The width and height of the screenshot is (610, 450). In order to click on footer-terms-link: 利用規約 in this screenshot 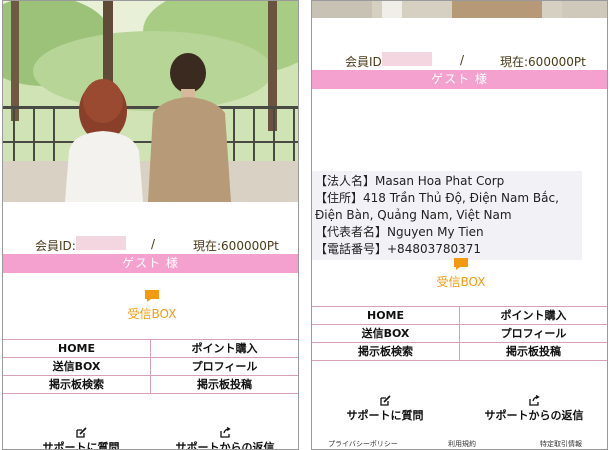, I will do `click(462, 444)`.